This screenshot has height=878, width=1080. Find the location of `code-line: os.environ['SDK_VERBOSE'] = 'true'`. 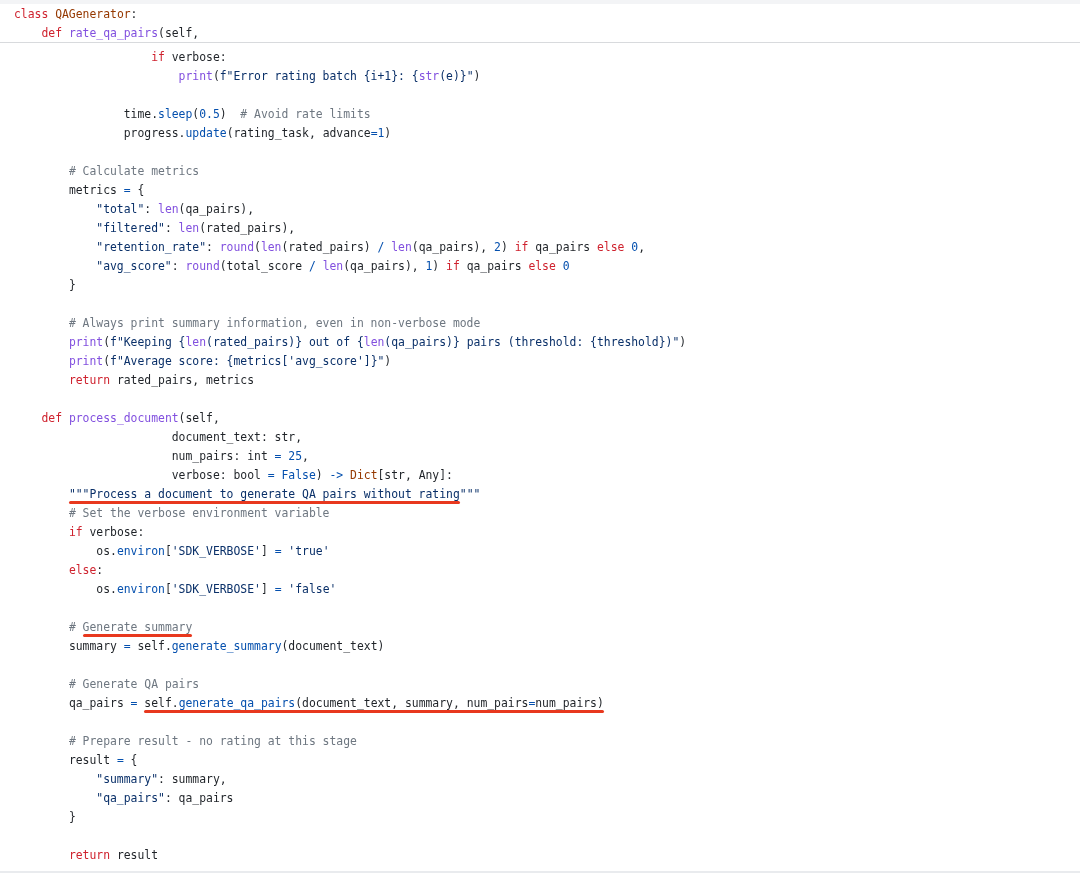

code-line: os.environ['SDK_VERBOSE'] = 'true' is located at coordinates (213, 550).